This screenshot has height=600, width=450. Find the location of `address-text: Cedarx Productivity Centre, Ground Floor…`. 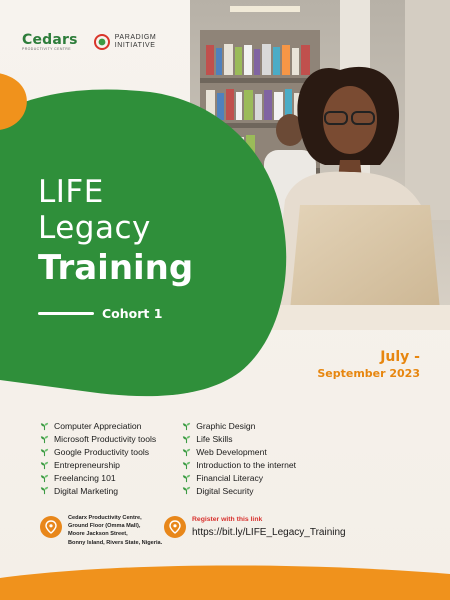

address-text: Cedarx Productivity Centre, Ground Floor… is located at coordinates (115, 530).